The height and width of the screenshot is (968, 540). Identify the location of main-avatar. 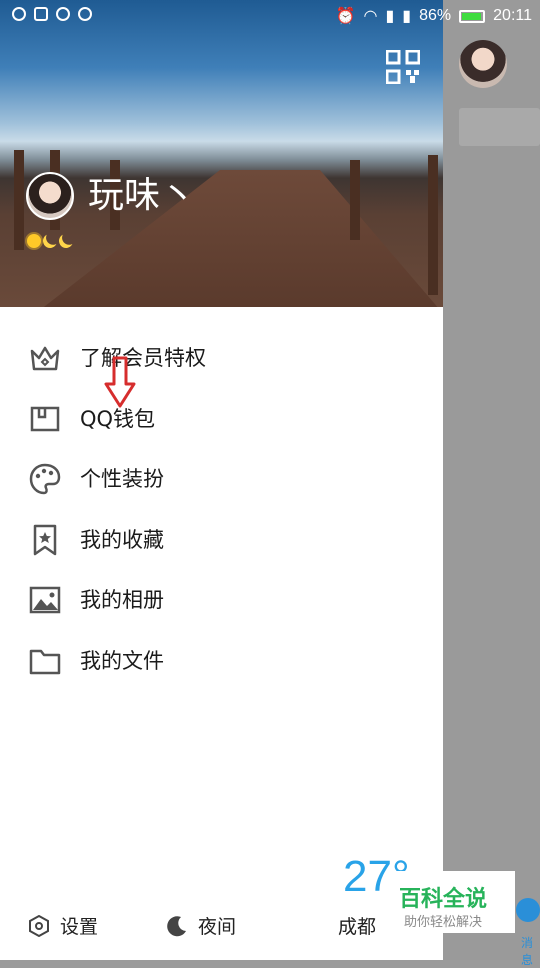
(483, 64).